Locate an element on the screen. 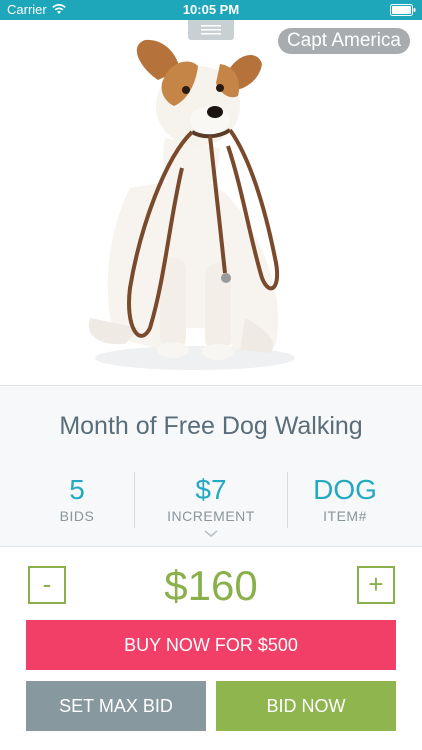  chevron-down-icon is located at coordinates (211, 534).